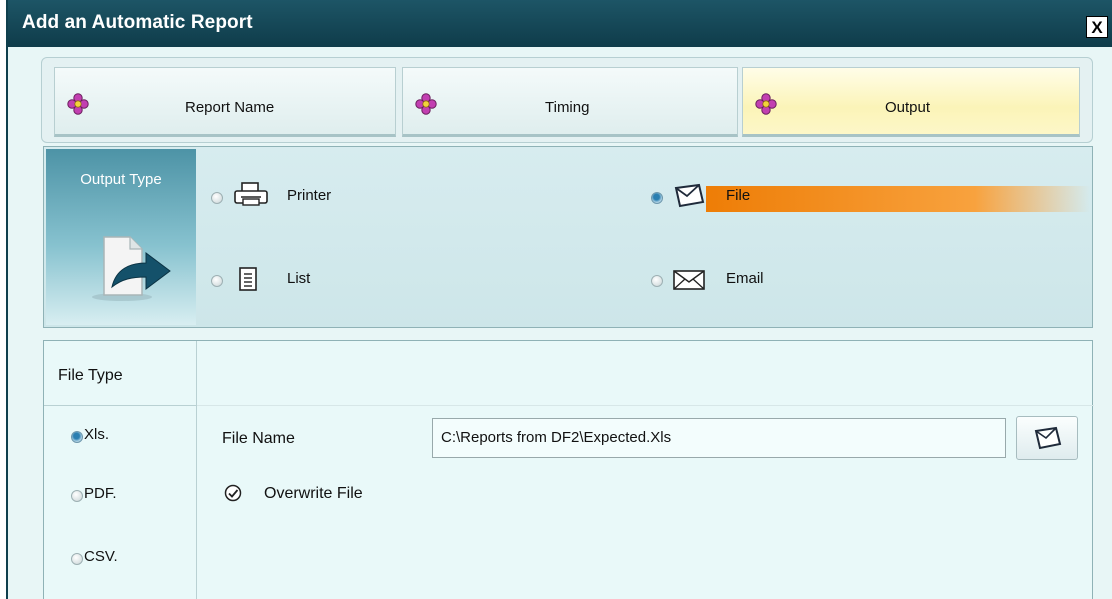  Describe the element at coordinates (719, 438) in the screenshot. I see `file-name-input: C:\Reports from DF2\Expected.Xls` at that location.